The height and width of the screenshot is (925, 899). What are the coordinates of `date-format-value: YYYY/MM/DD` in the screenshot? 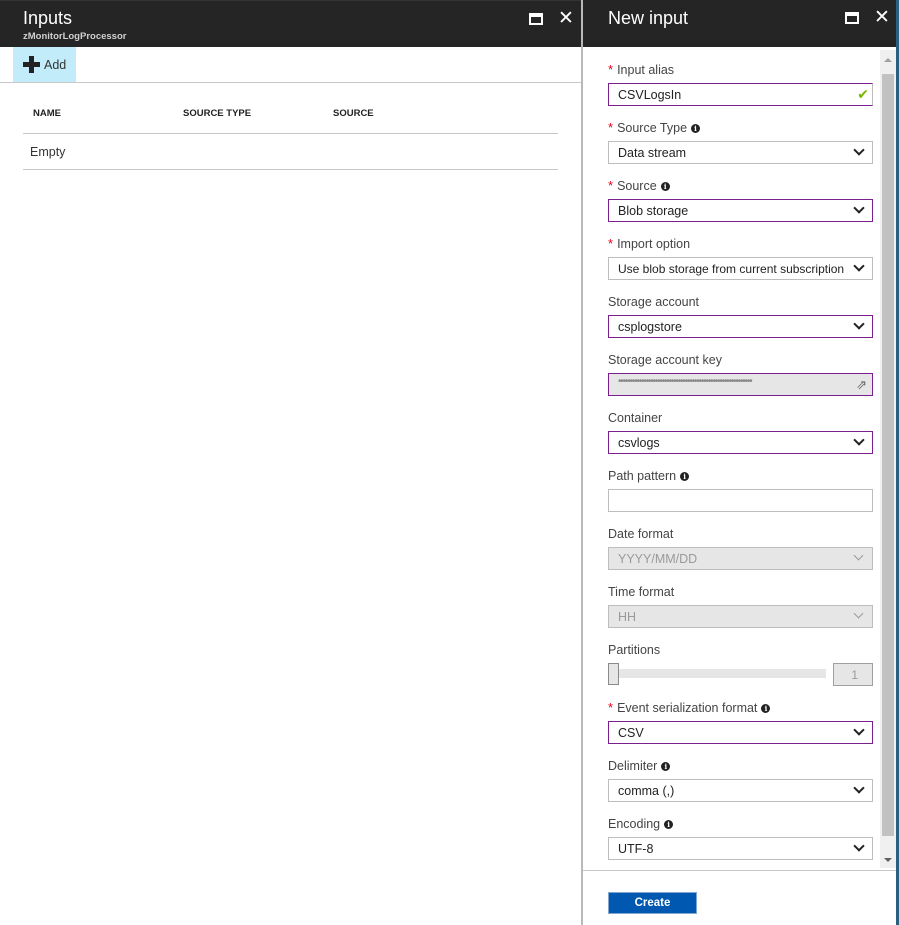 It's located at (658, 559).